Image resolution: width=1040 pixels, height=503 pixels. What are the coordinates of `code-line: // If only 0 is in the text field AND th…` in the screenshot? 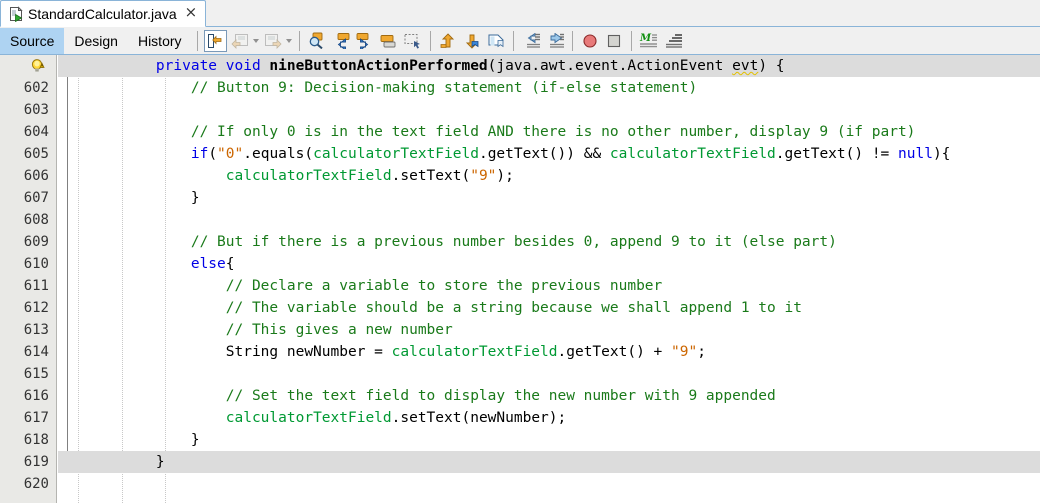 It's located at (549, 132).